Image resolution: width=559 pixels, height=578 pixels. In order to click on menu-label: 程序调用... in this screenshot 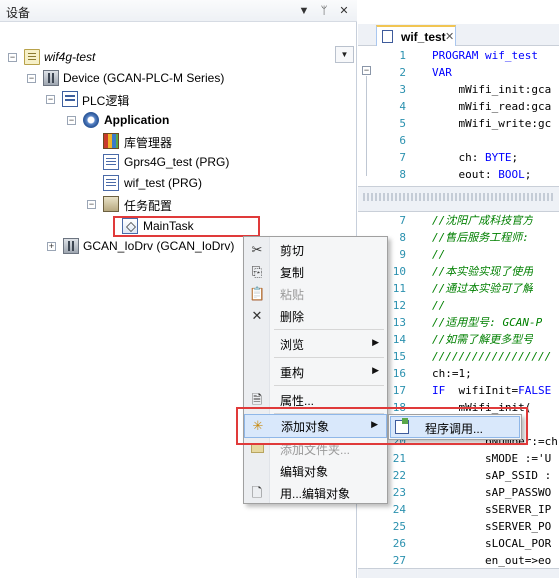, I will do `click(454, 429)`.